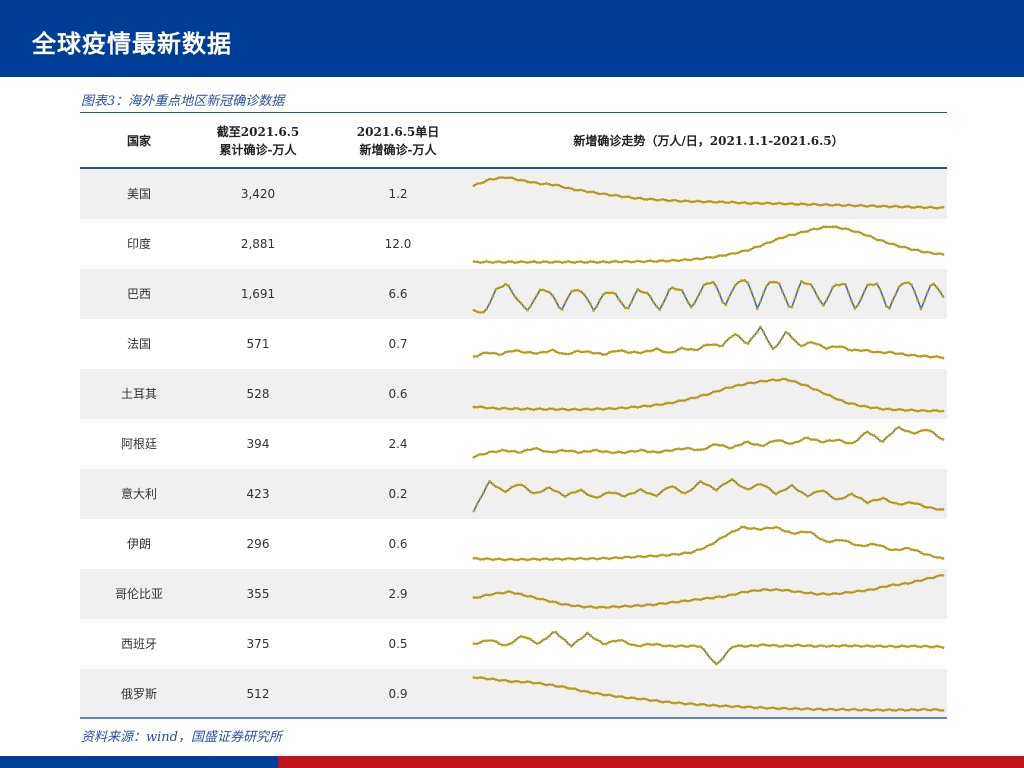 The image size is (1024, 768). Describe the element at coordinates (258, 494) in the screenshot. I see `cumulative-cell: 423` at that location.